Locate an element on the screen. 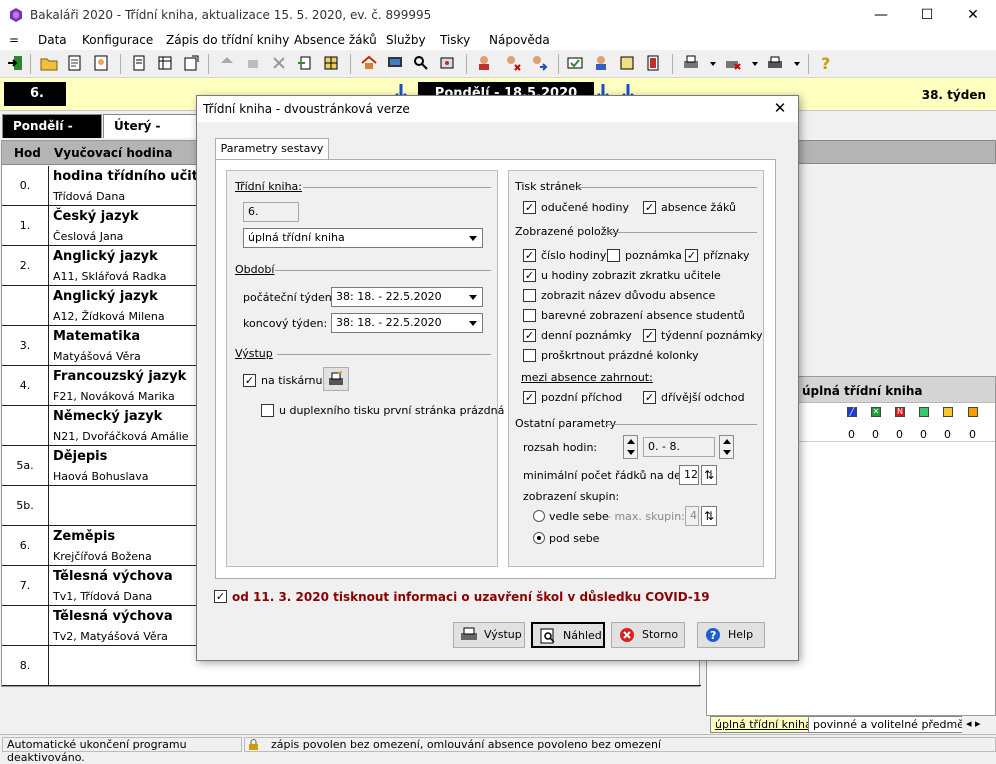  help-question-icon: ? is located at coordinates (825, 63).